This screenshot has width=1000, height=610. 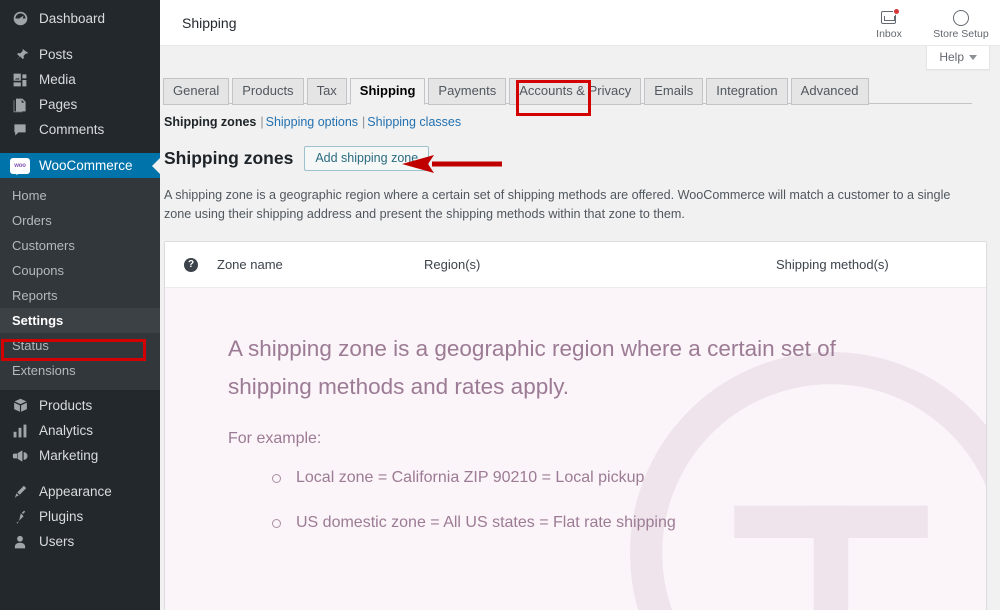 I want to click on appearance-icon, so click(x=20, y=492).